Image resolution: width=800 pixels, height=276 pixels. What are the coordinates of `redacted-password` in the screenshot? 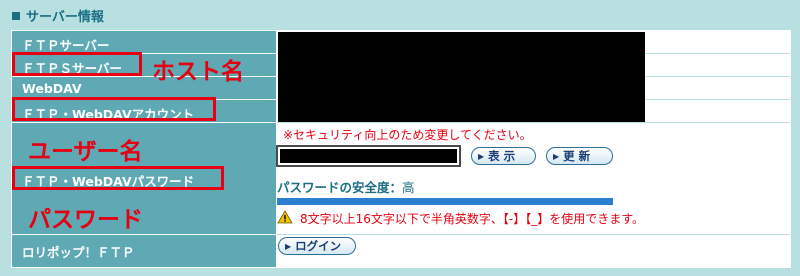 It's located at (368, 156).